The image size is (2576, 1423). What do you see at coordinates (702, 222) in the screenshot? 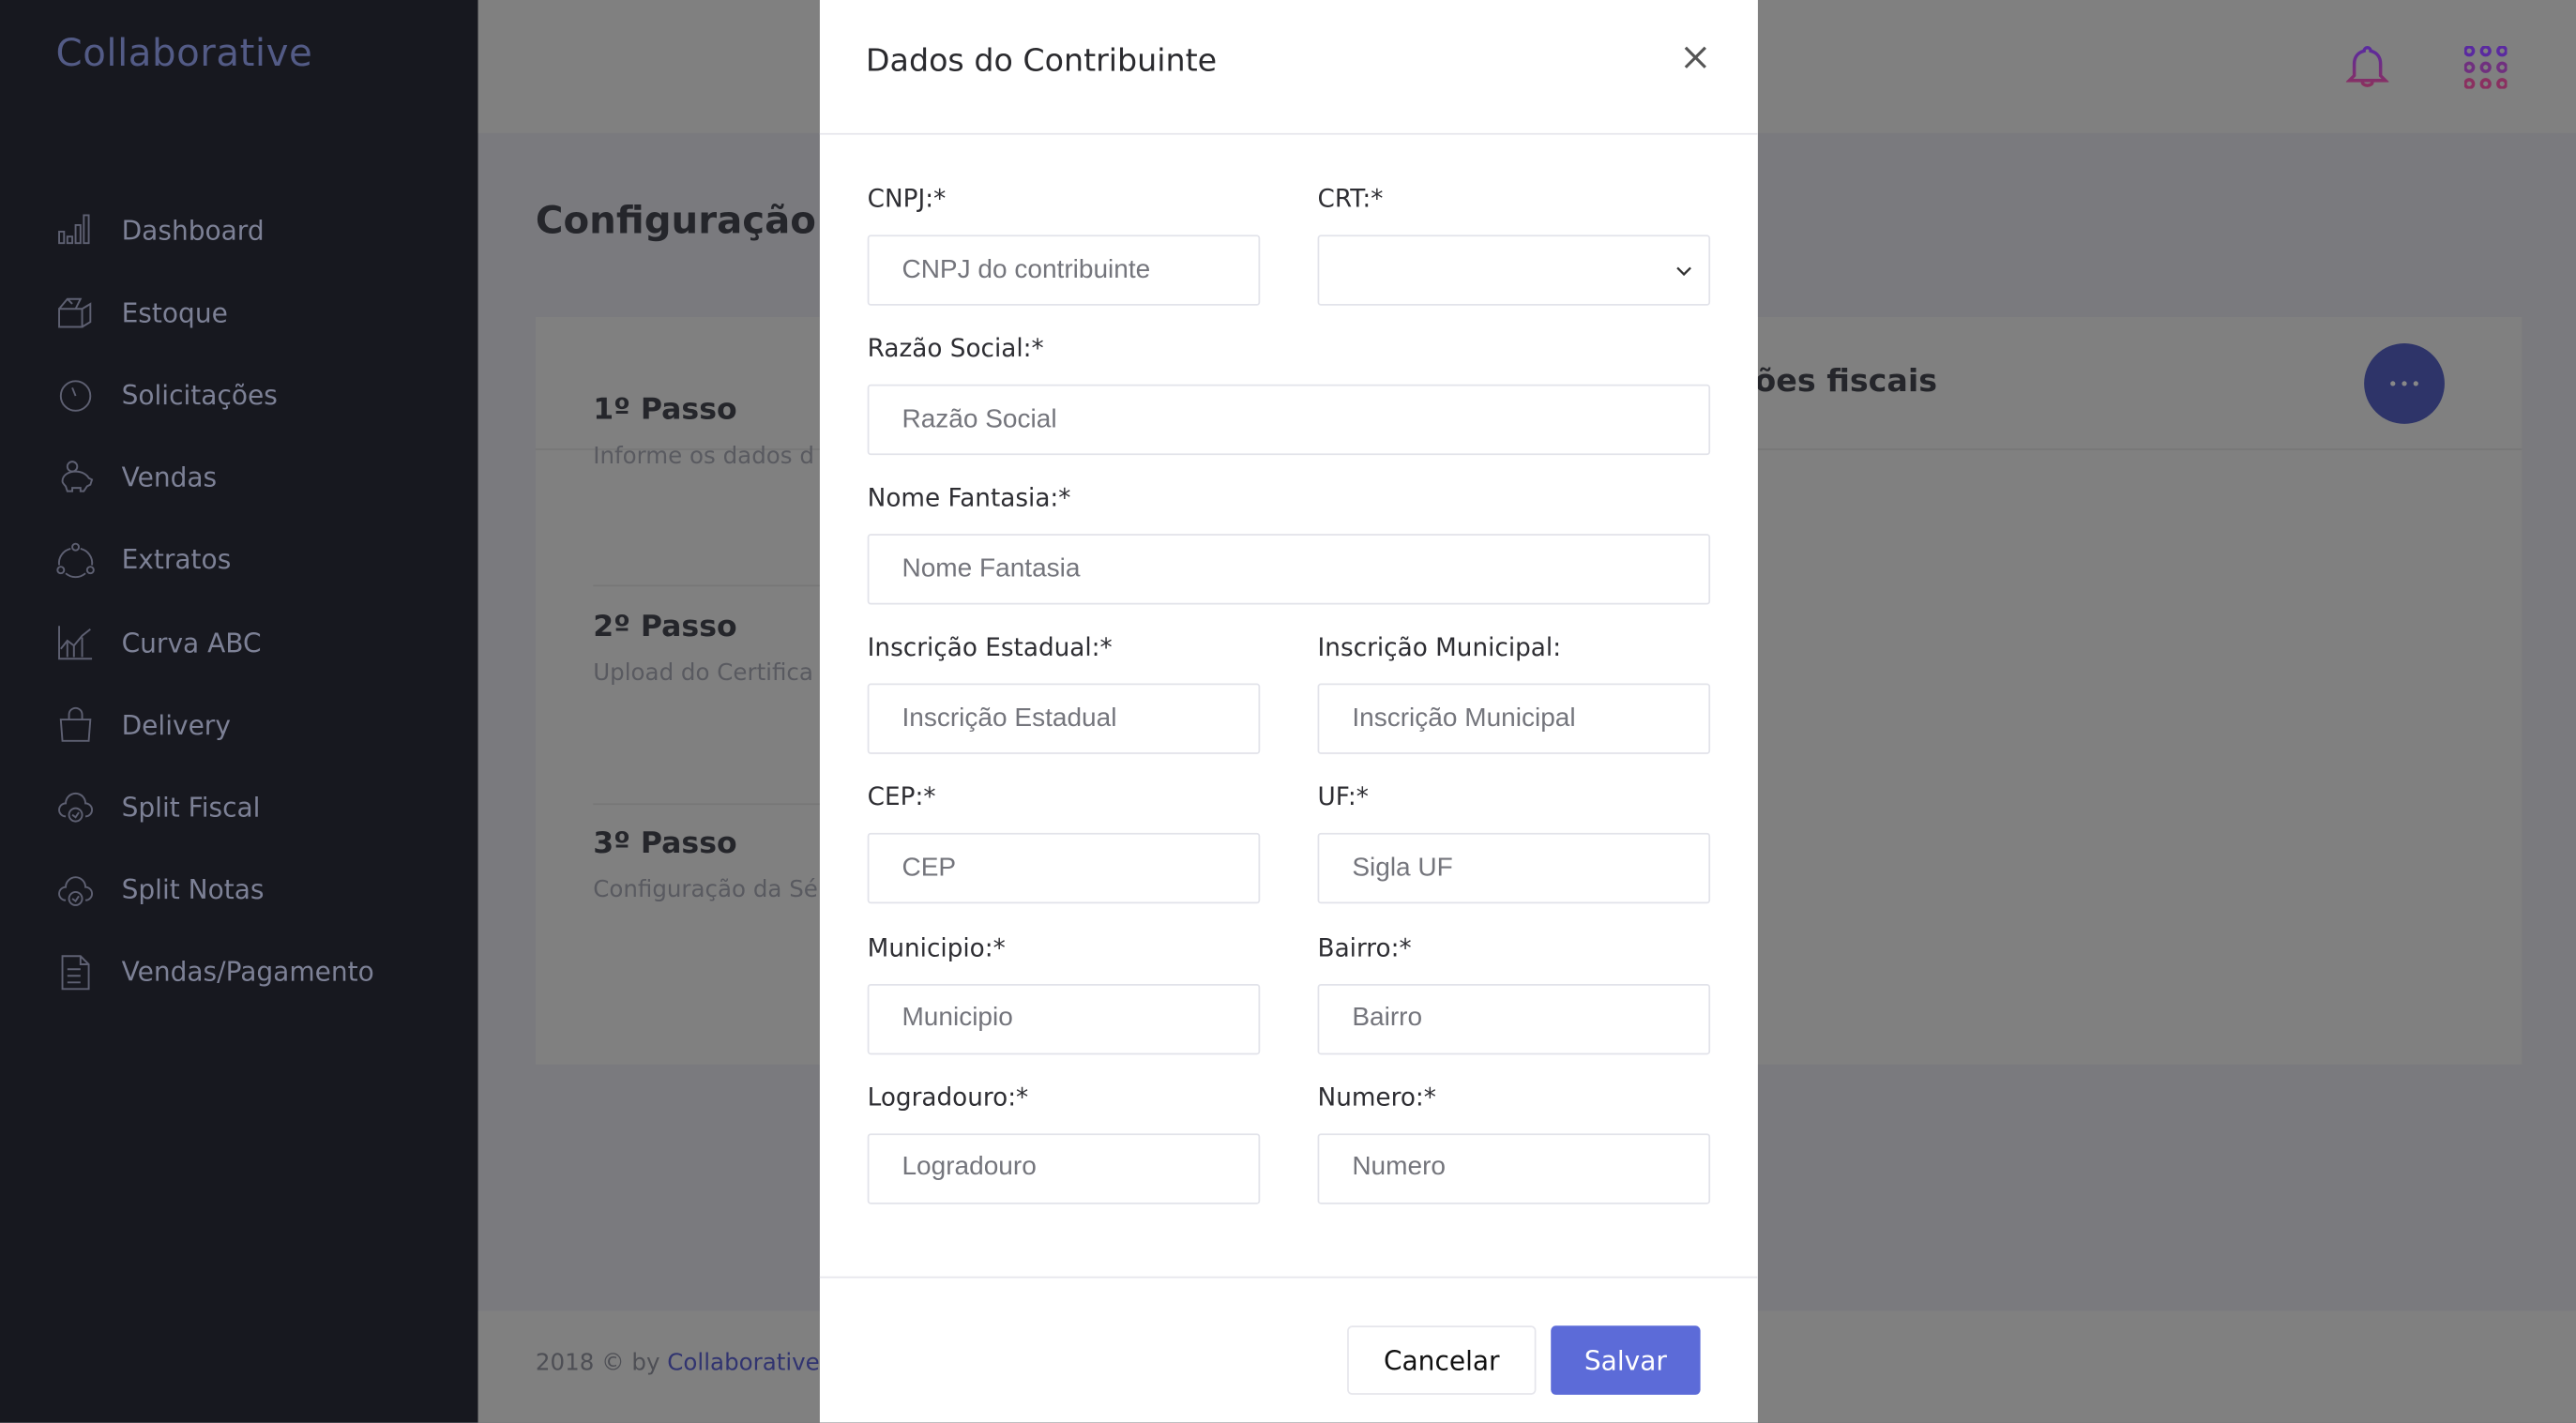
I see `page-title: Configuração Fi` at bounding box center [702, 222].